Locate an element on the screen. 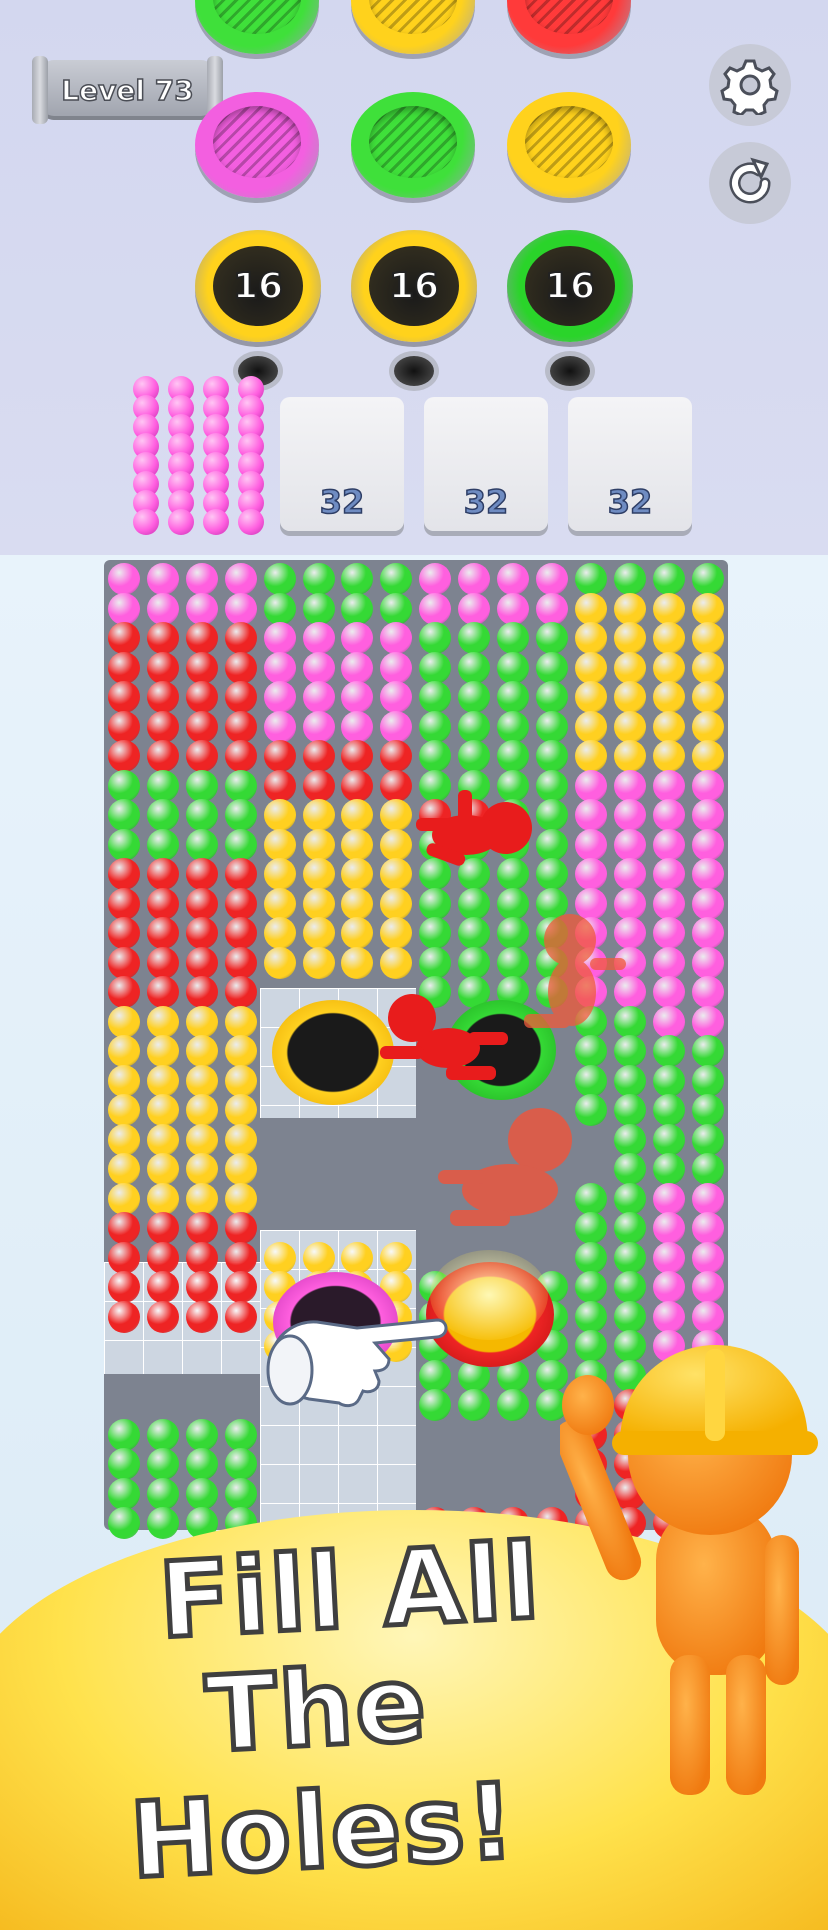 The height and width of the screenshot is (1930, 828). hole-counter-1: 16 is located at coordinates (258, 286).